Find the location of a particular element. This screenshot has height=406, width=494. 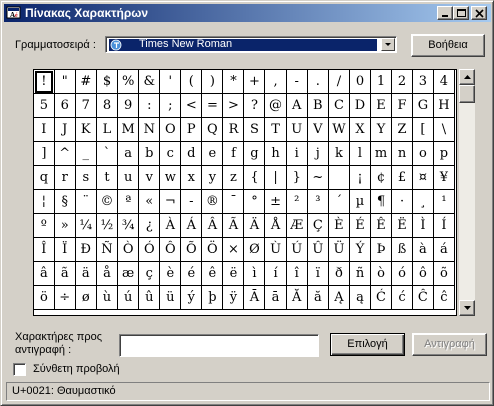

char-cell: Ã is located at coordinates (233, 225).